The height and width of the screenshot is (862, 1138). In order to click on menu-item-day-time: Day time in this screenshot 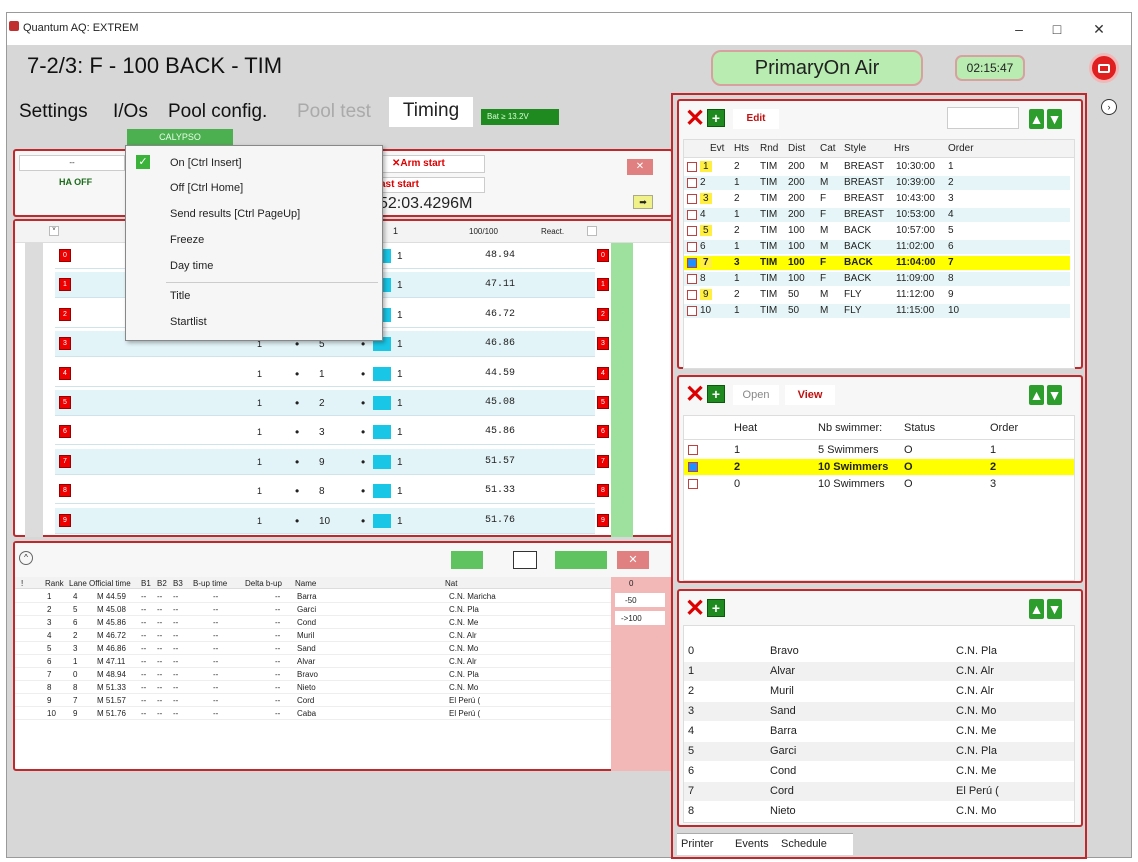, I will do `click(191, 266)`.